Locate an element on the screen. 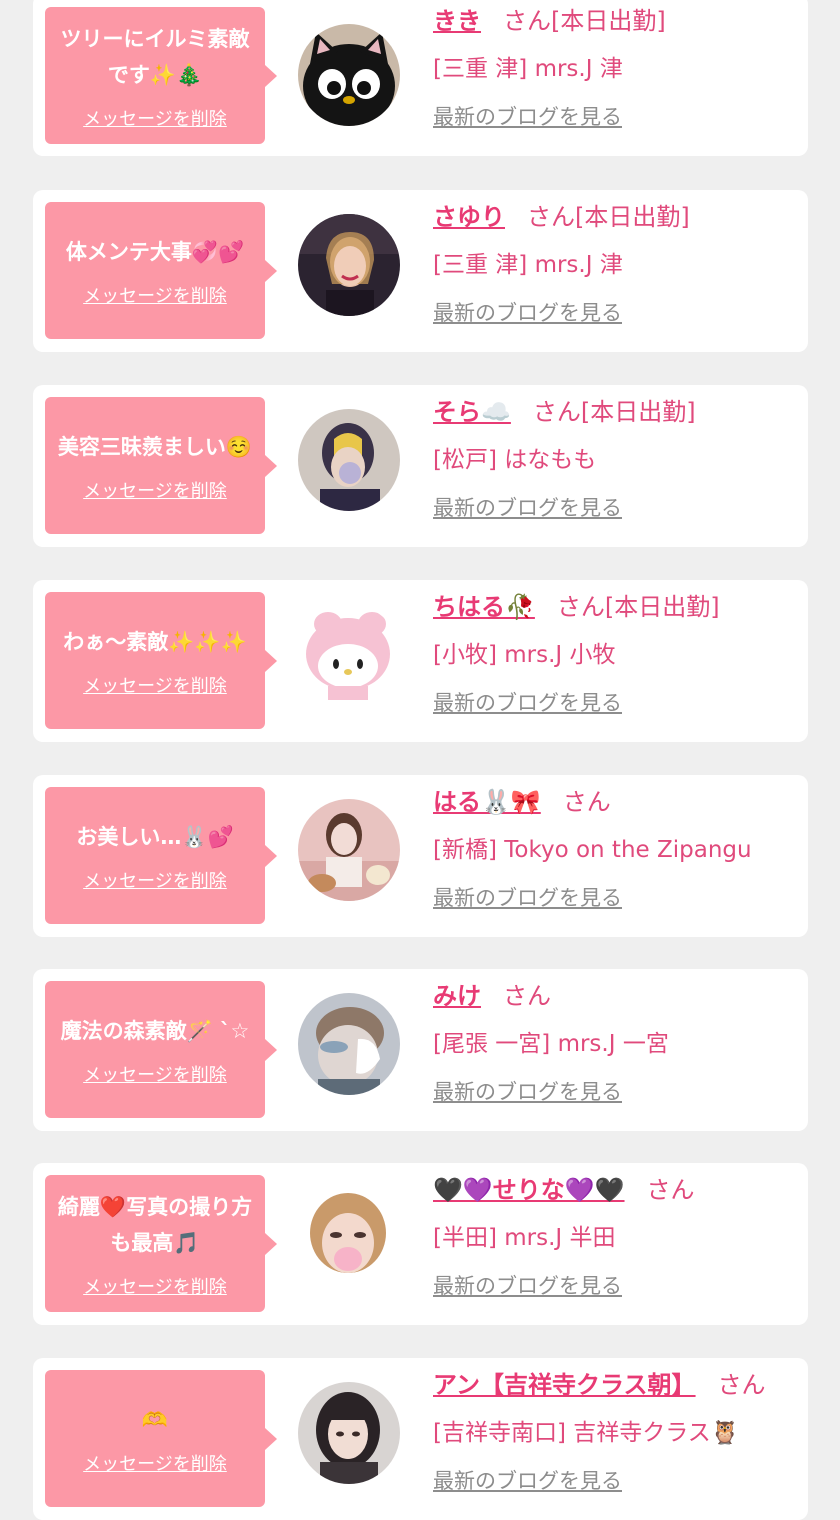  cast-name-link: さゆり is located at coordinates (469, 217).